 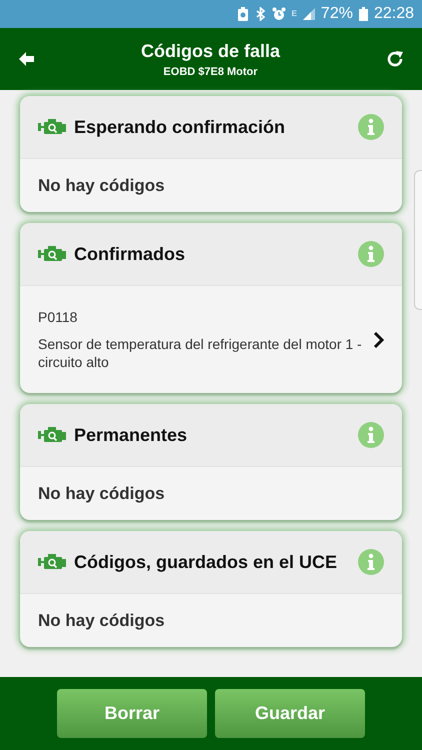 I want to click on battery-icon, so click(x=363, y=14).